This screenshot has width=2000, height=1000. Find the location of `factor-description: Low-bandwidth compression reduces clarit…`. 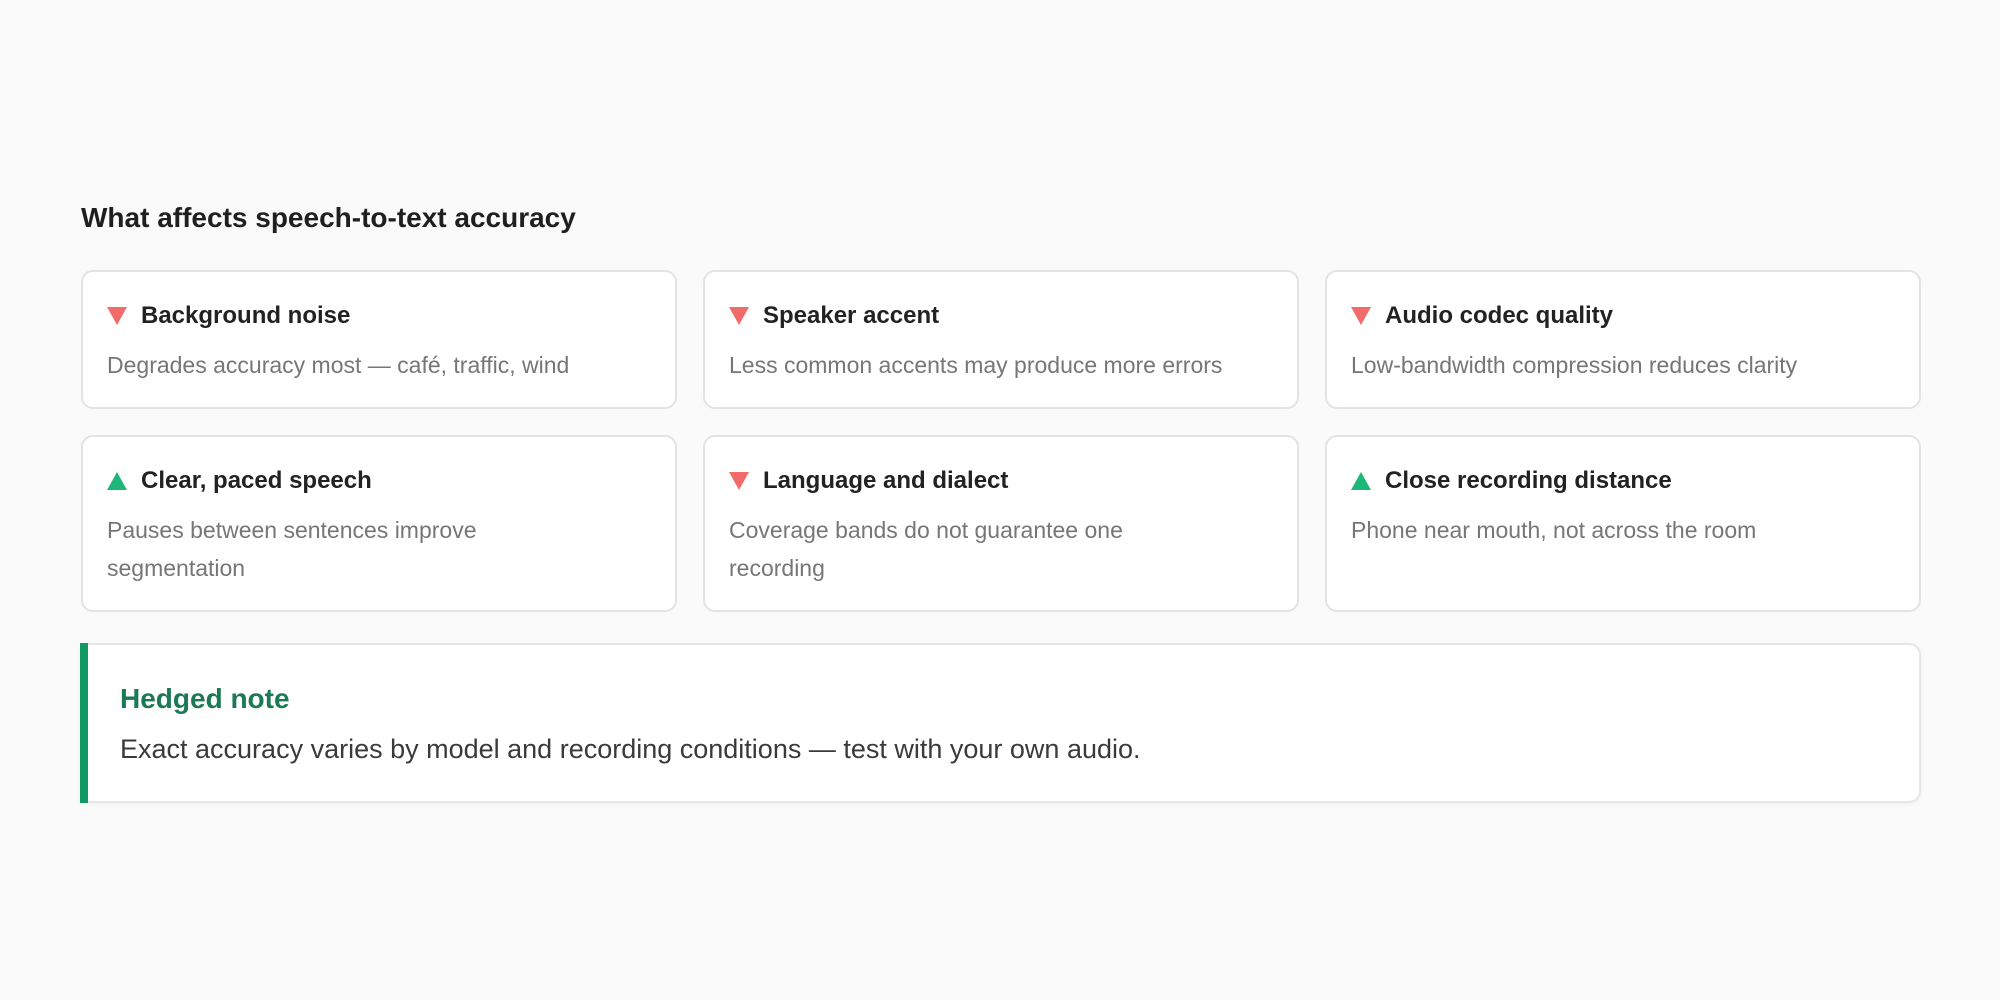

factor-description: Low-bandwidth compression reduces clarit… is located at coordinates (1574, 365).